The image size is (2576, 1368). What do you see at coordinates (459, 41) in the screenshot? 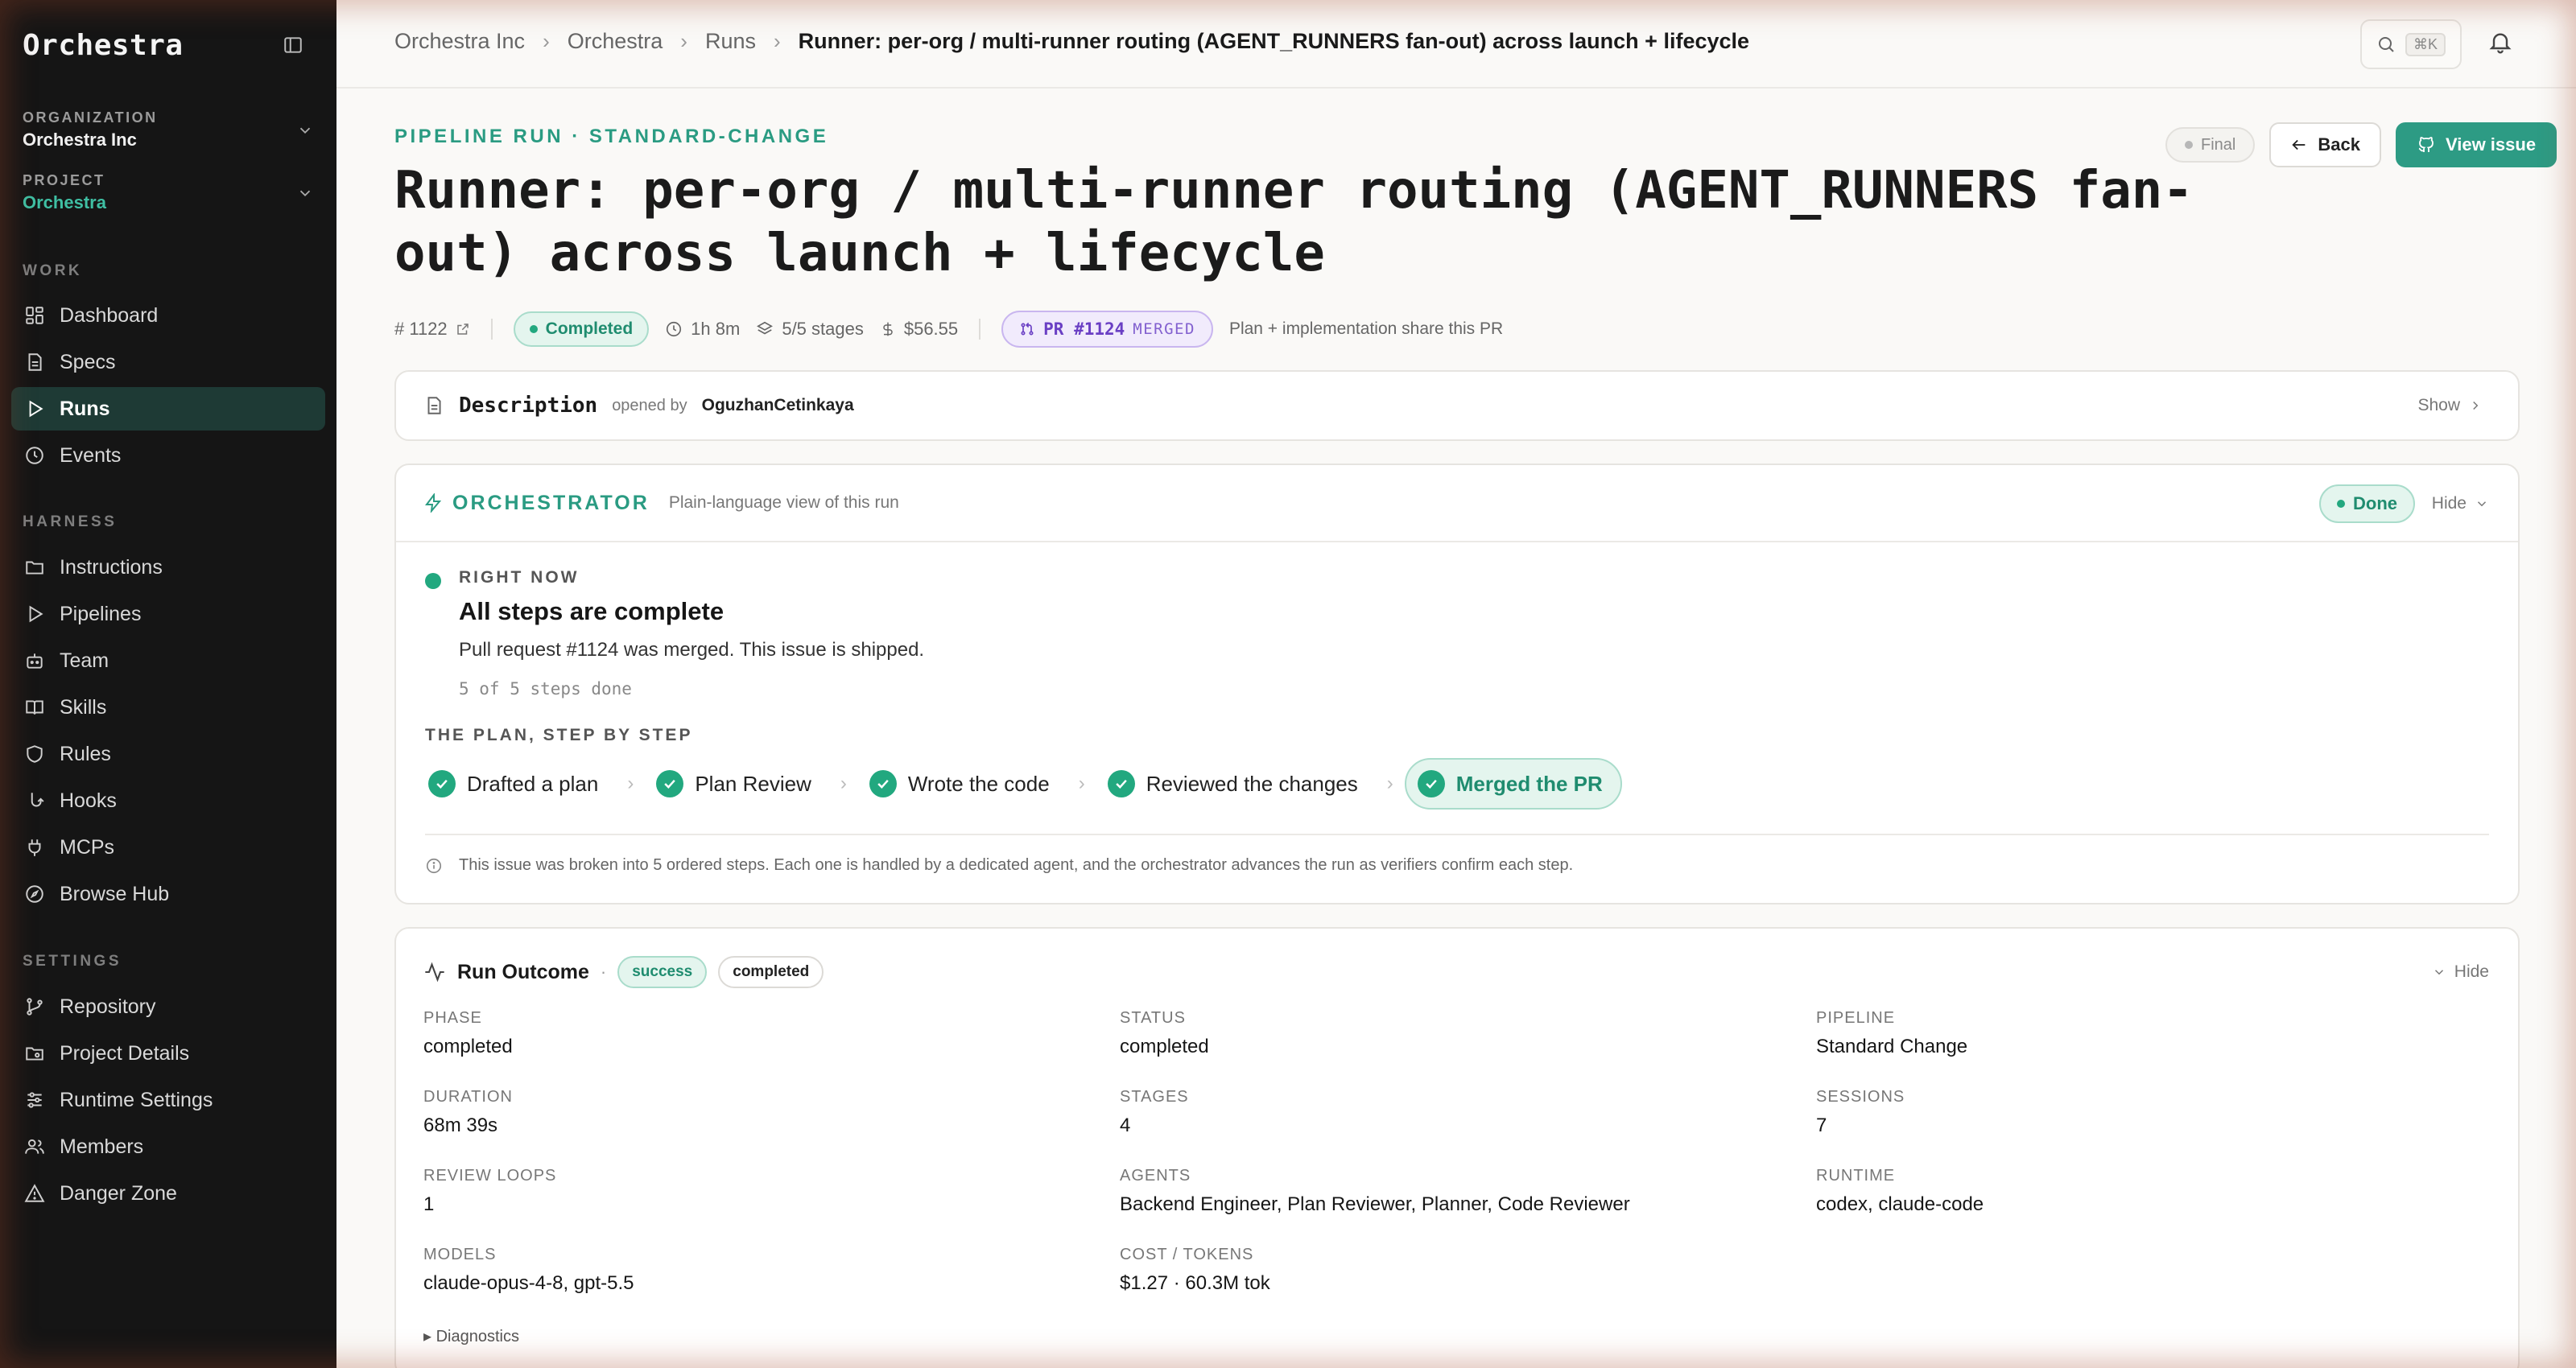
I see `breadcrumb-org: Orchestra Inc` at bounding box center [459, 41].